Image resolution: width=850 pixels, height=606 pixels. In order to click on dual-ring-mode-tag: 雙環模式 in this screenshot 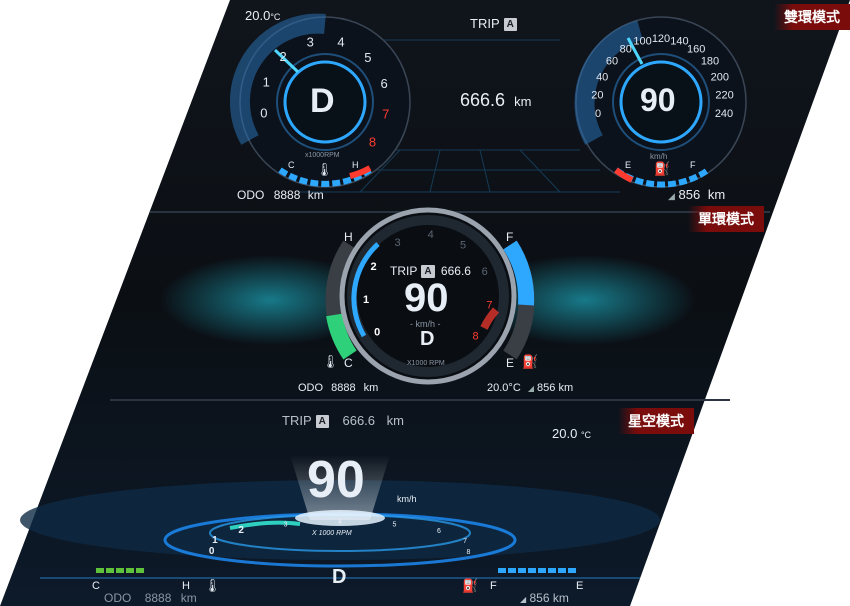, I will do `click(812, 17)`.